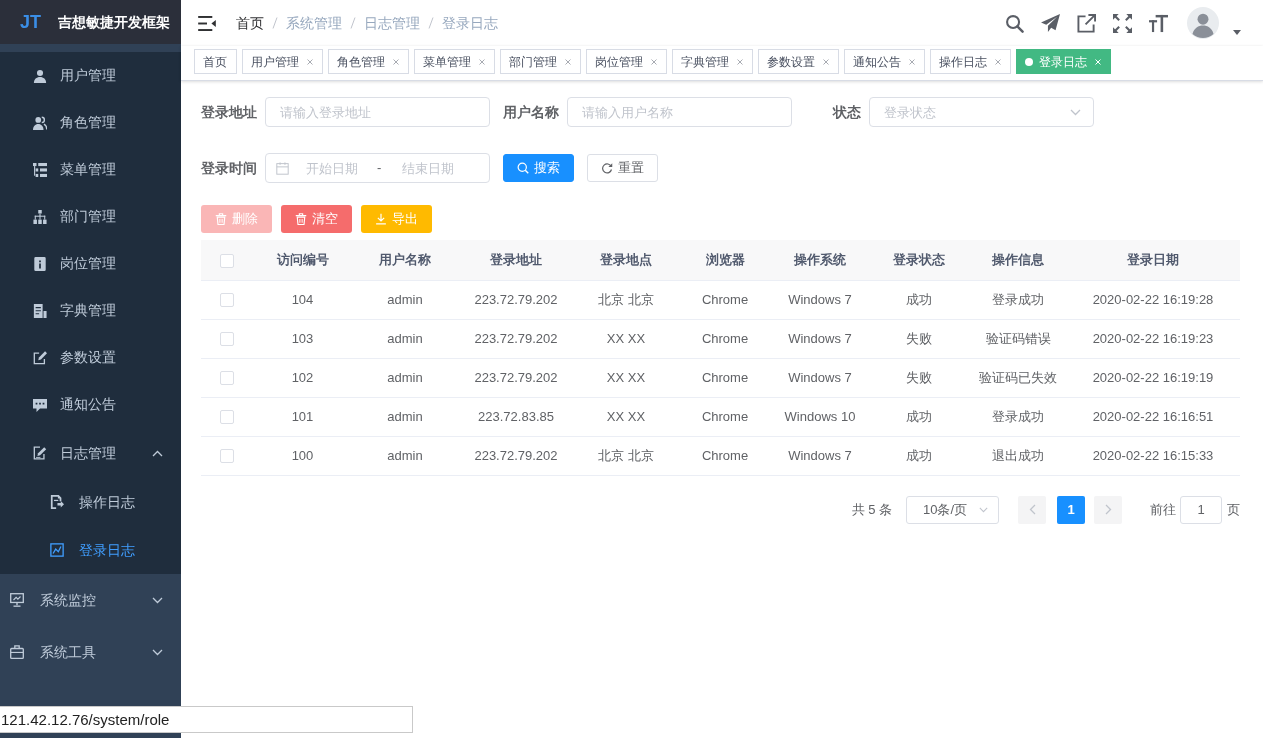  I want to click on sidebar-menu-item: 通知公告, so click(90, 404).